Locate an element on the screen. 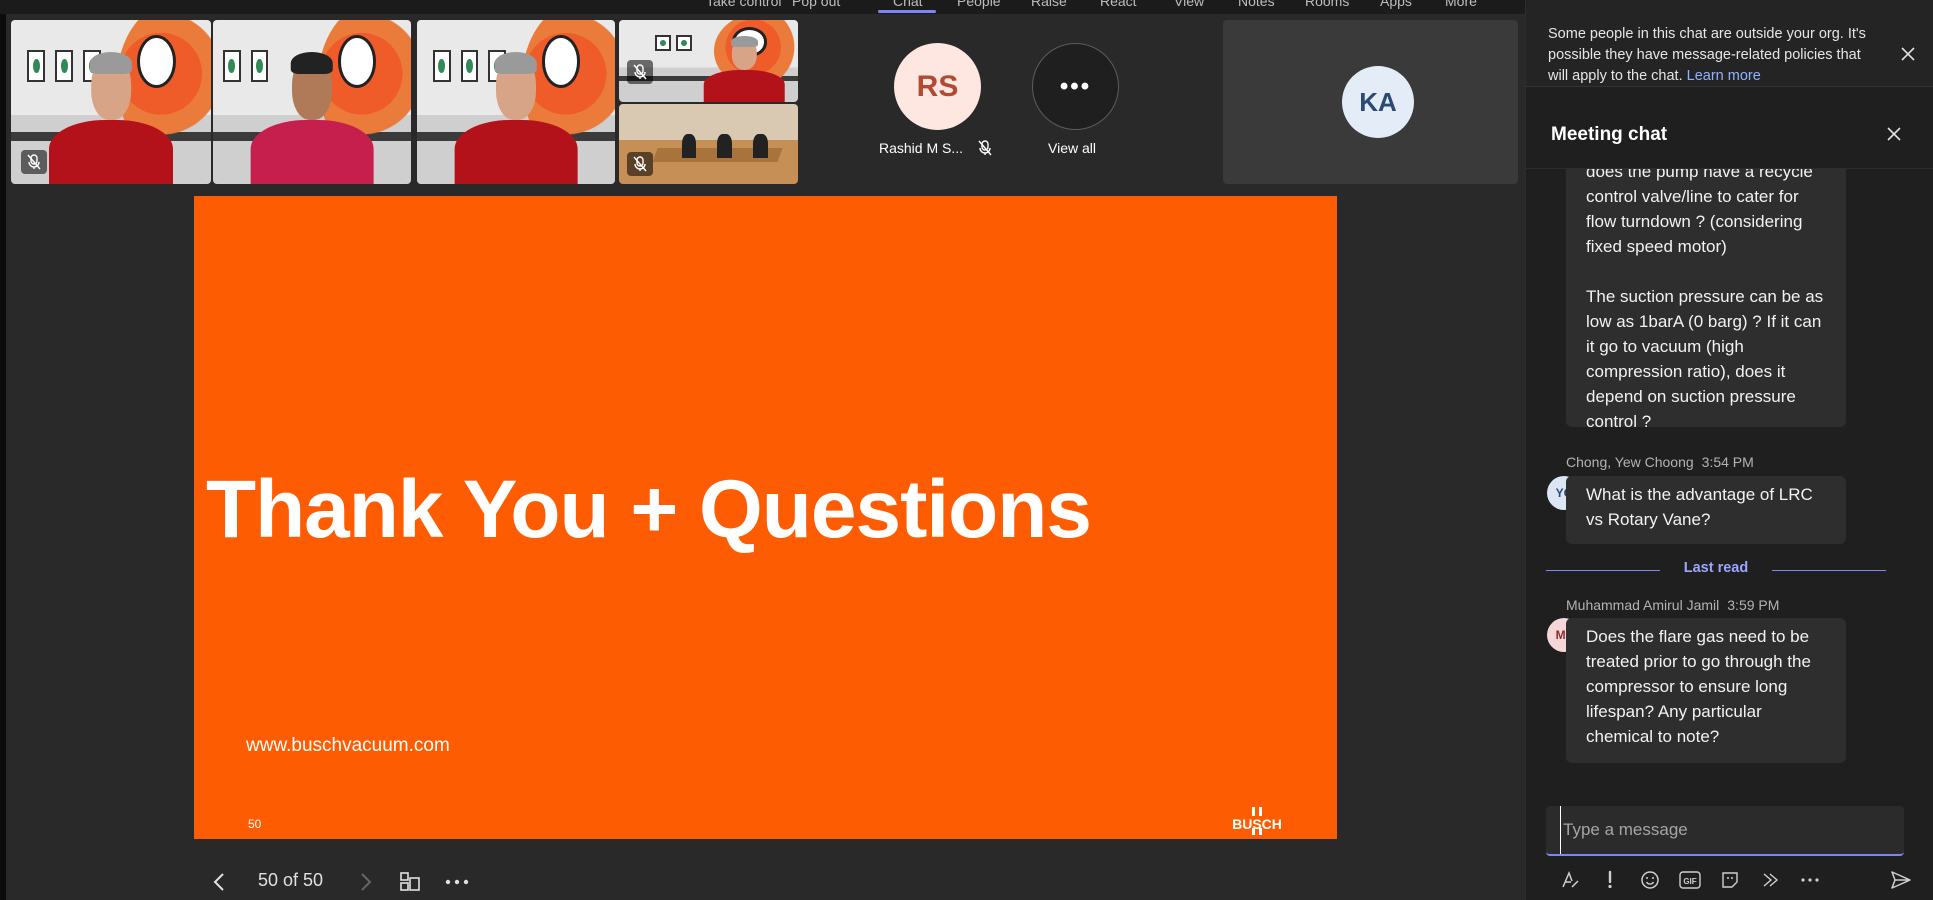 Image resolution: width=1933 pixels, height=900 pixels. toolbar-pop-out: Pop out is located at coordinates (816, 4).